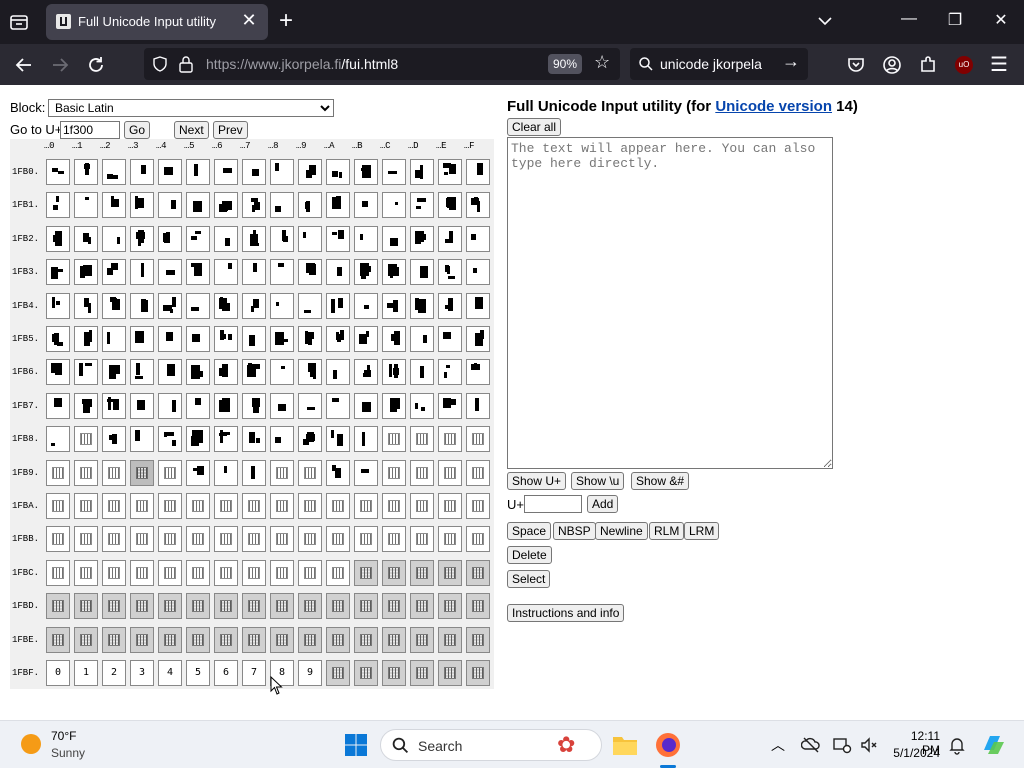 This screenshot has height=768, width=1024. What do you see at coordinates (491, 745) in the screenshot?
I see `taskbar-search-box: Search ✿` at bounding box center [491, 745].